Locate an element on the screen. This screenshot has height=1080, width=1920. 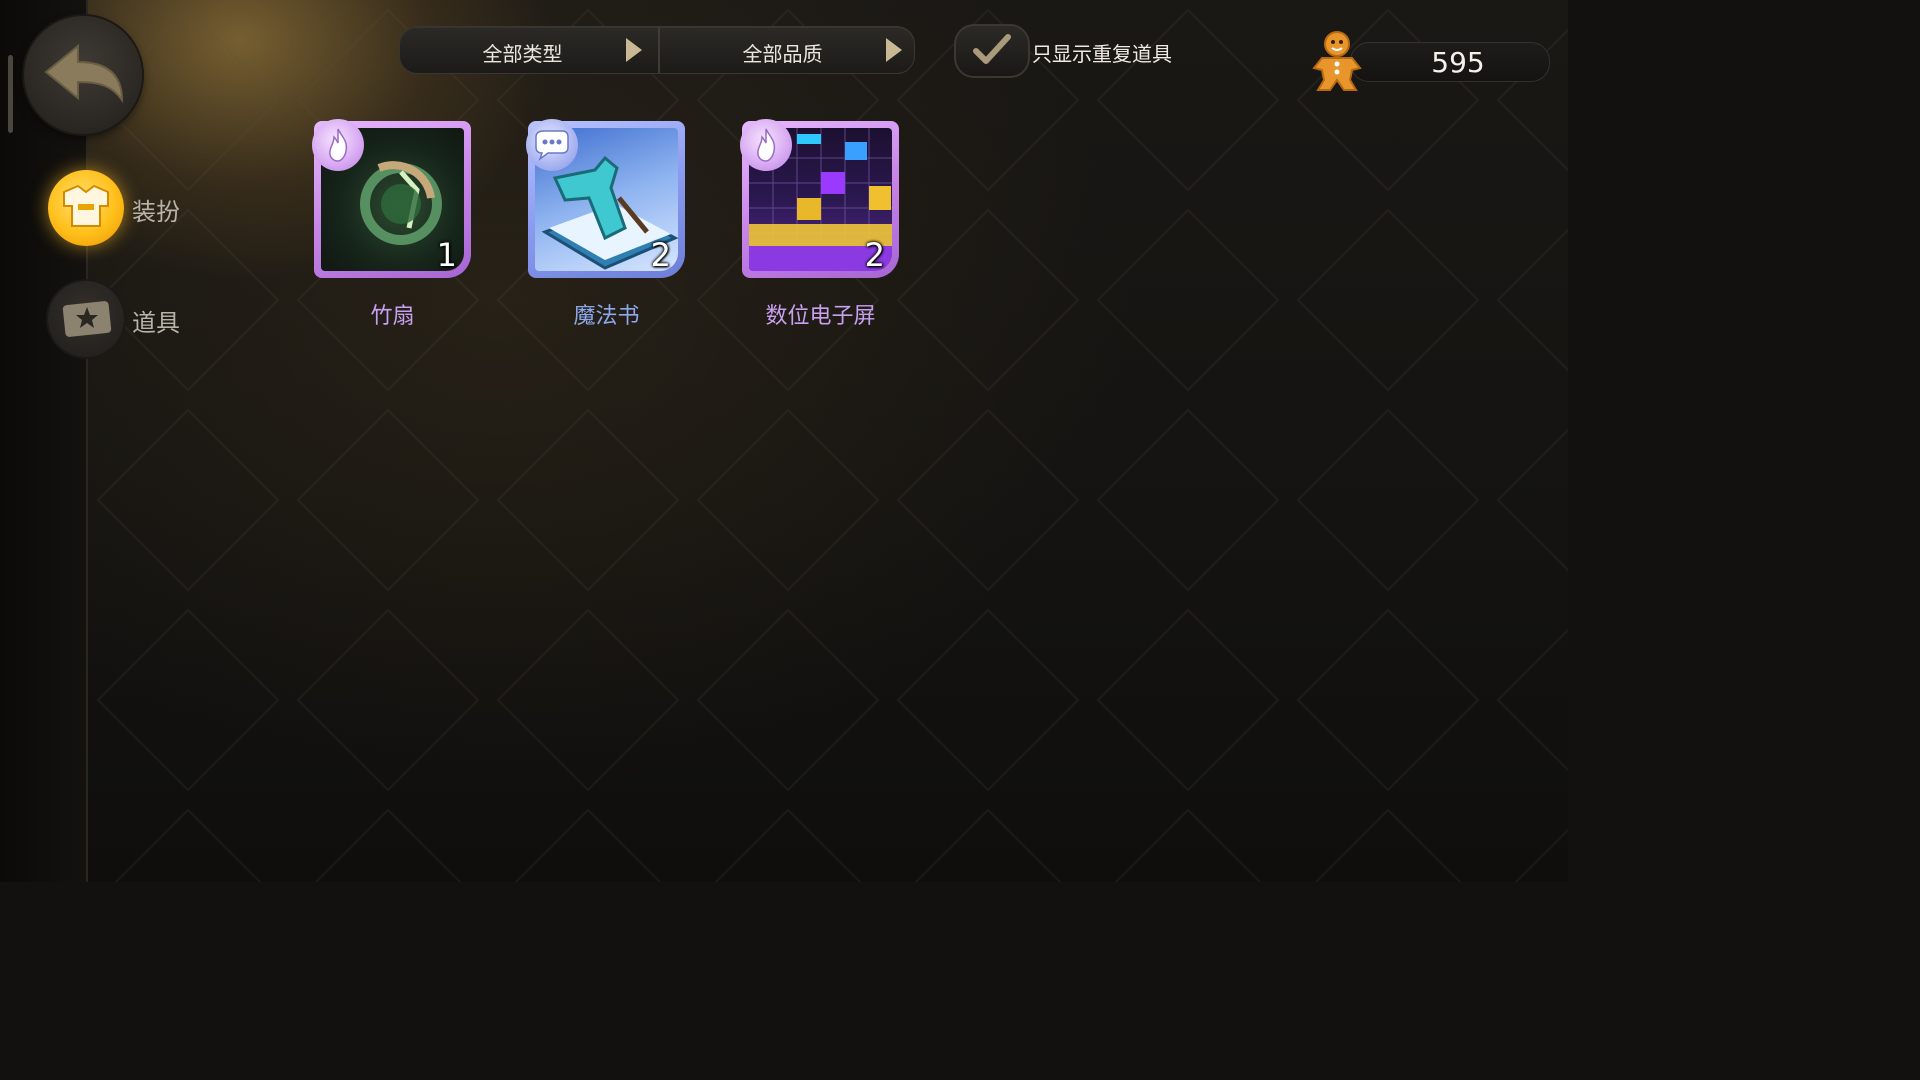
back-button is located at coordinates (83, 75).